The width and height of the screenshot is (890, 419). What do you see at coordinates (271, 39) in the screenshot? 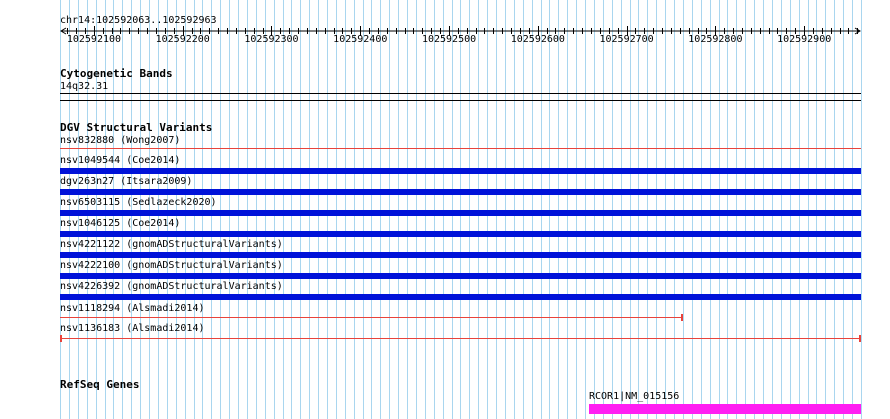
I see `ruler-tick-label: 102592300` at bounding box center [271, 39].